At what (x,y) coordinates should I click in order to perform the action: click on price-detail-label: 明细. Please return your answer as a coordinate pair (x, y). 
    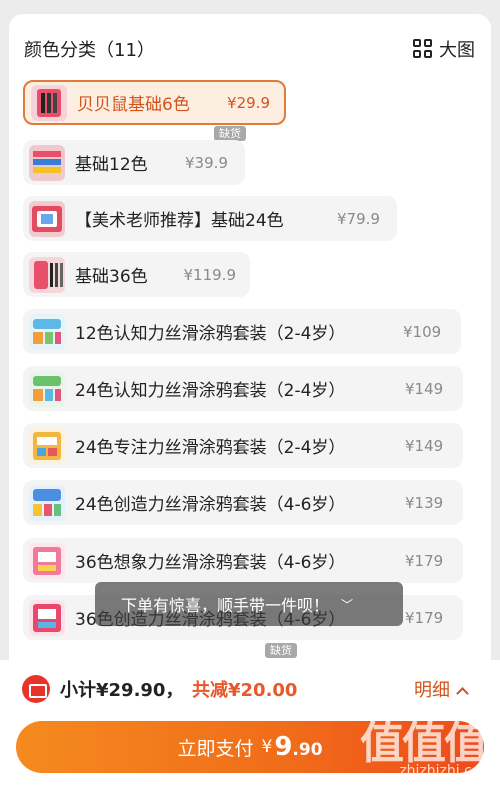
    Looking at the image, I should click on (432, 690).